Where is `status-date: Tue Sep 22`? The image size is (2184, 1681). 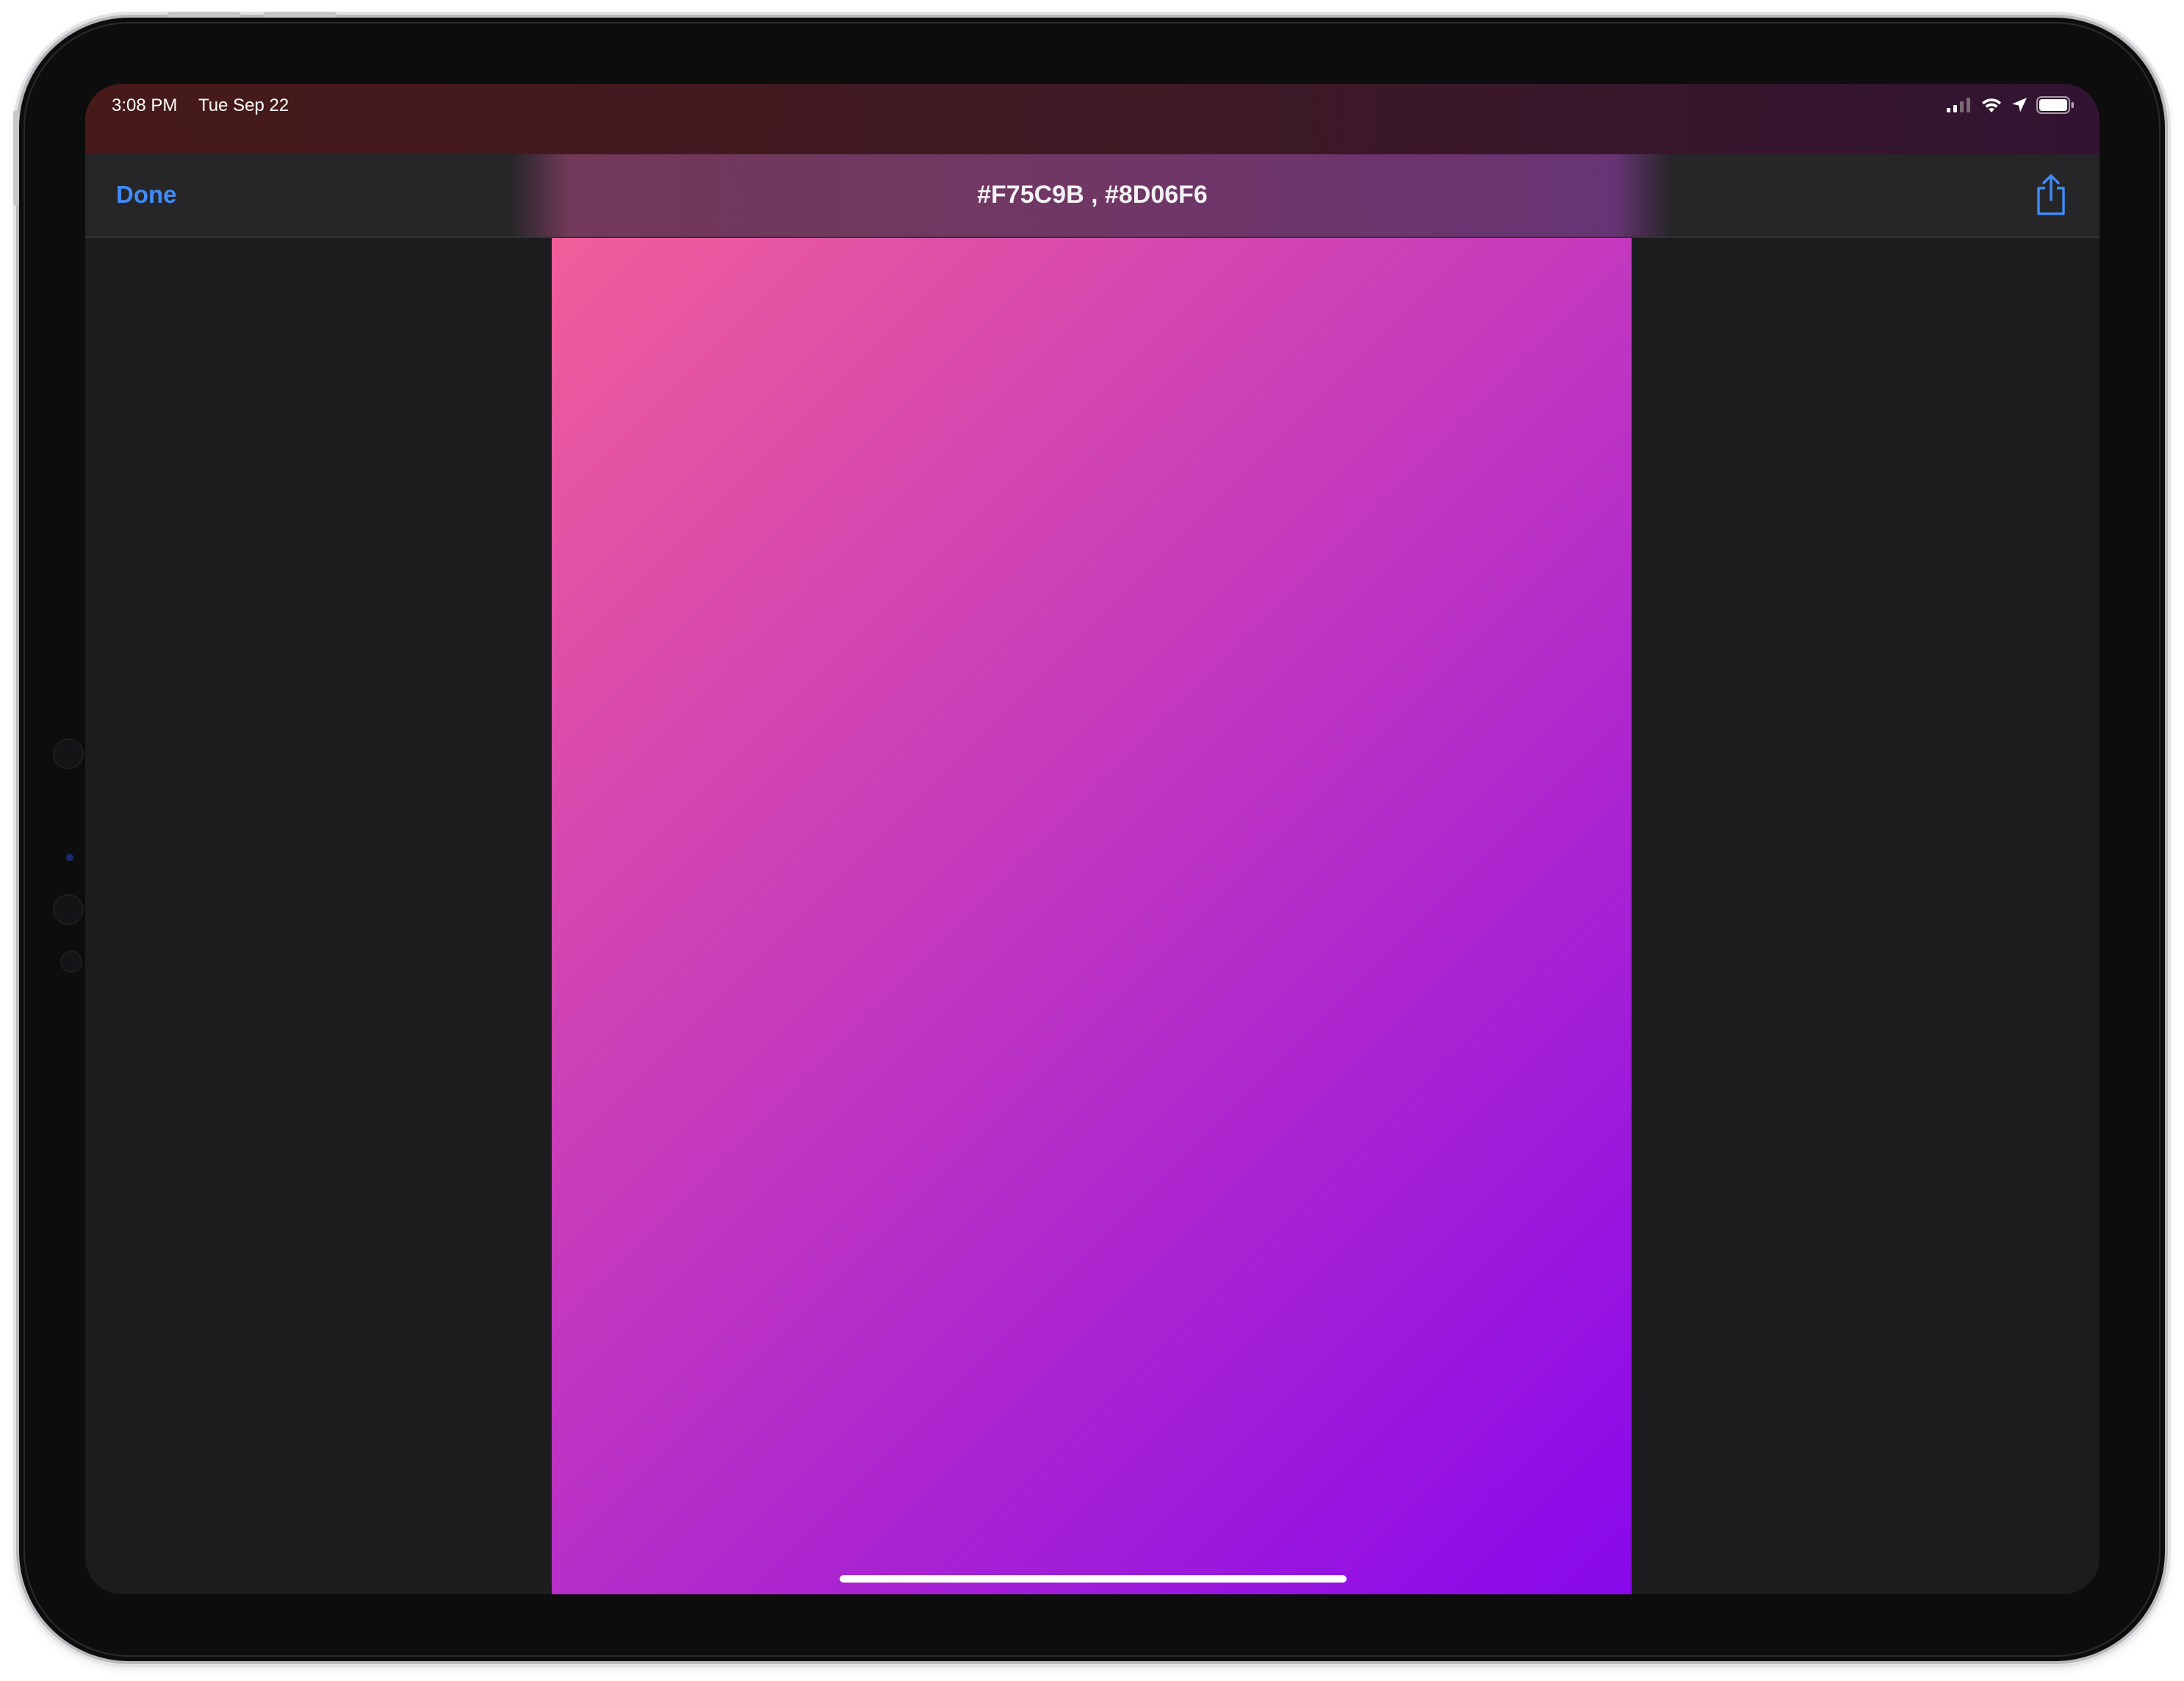
status-date: Tue Sep 22 is located at coordinates (243, 105).